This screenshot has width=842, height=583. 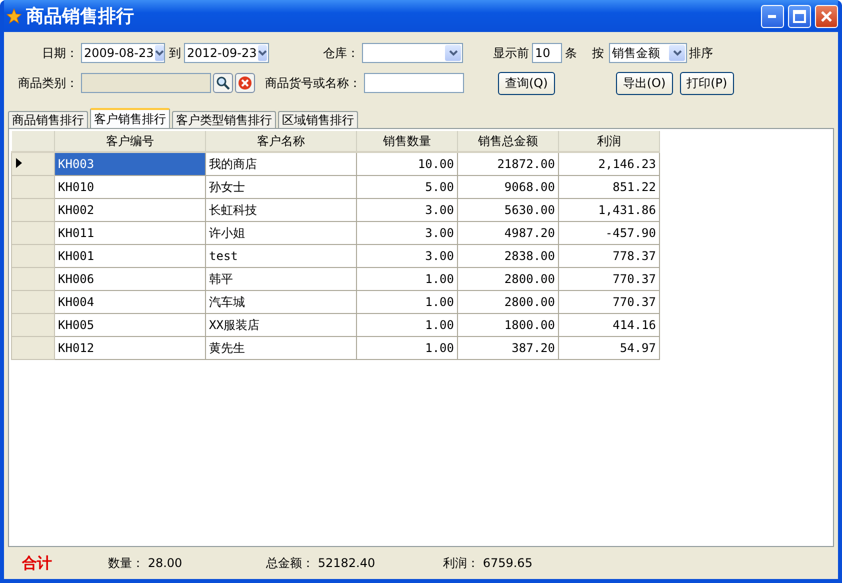 I want to click on export-button: 导出(O), so click(x=644, y=83).